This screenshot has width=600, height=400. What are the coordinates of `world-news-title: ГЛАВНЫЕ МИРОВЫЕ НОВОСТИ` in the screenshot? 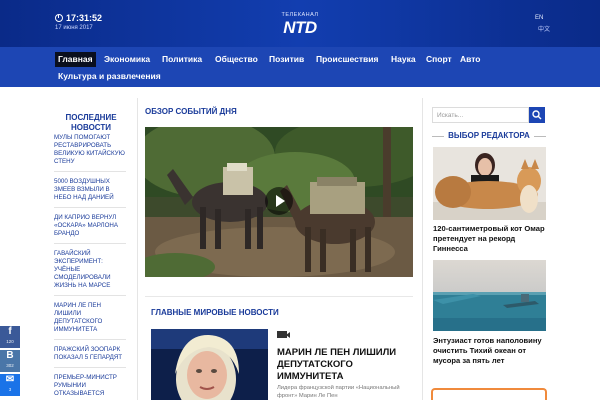 It's located at (215, 312).